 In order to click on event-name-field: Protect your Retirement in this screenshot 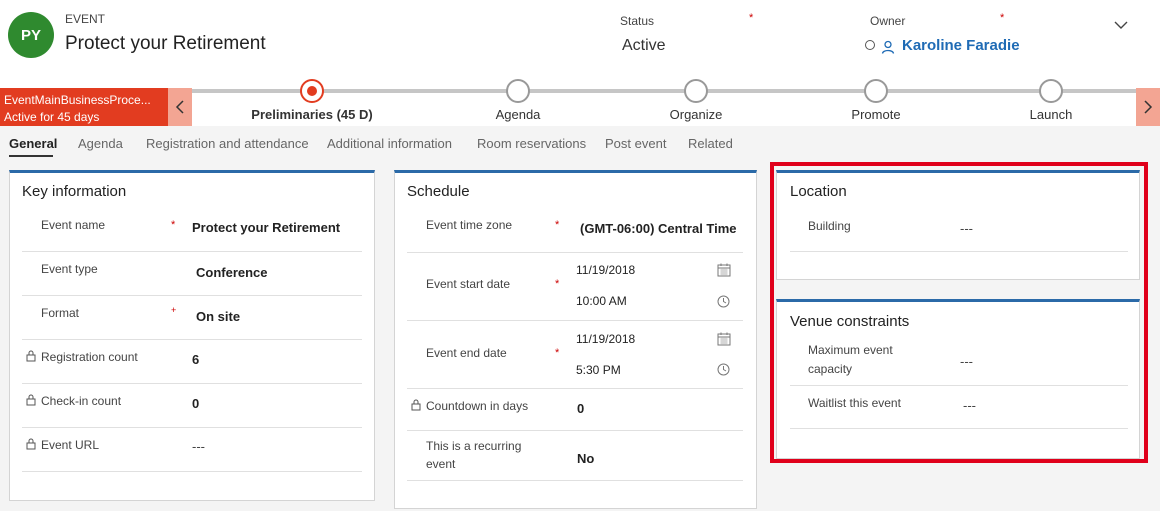, I will do `click(277, 227)`.